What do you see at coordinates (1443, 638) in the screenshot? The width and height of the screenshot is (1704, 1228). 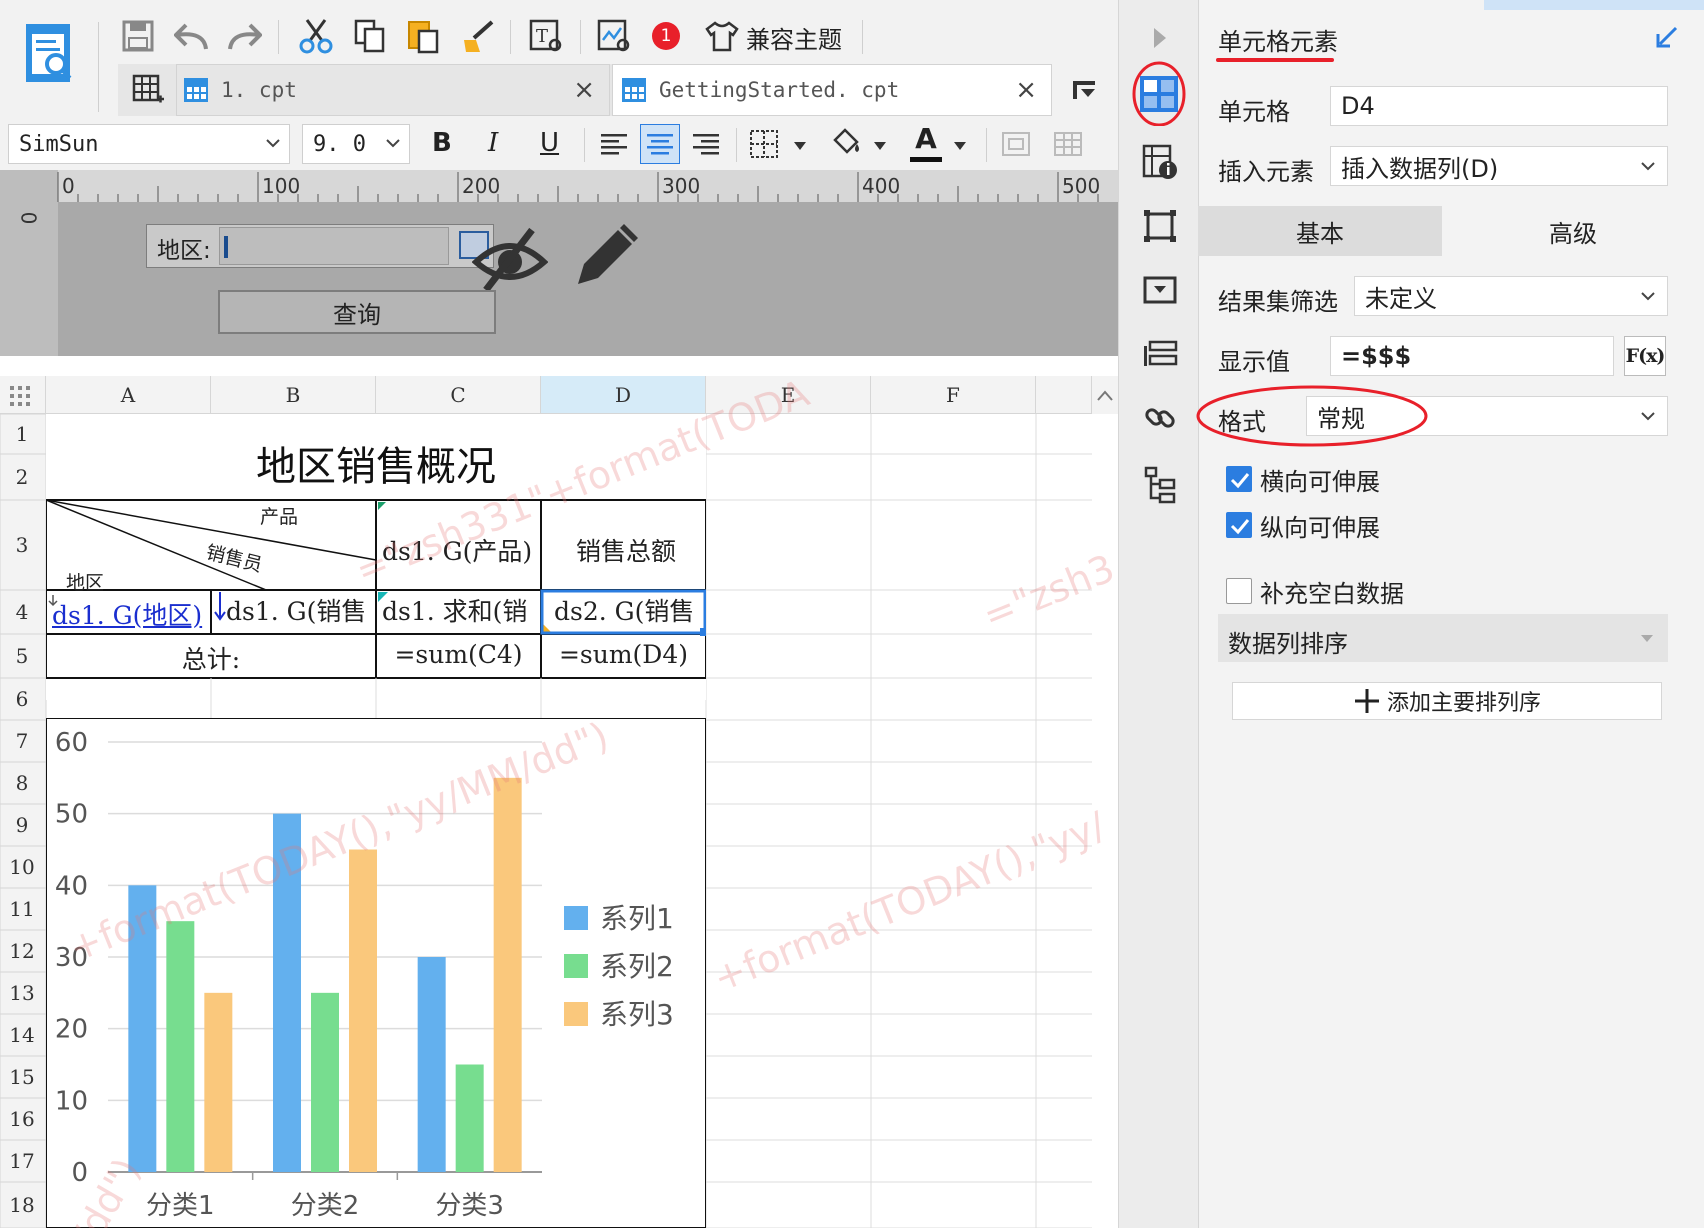 I see `sort-section-header: 数据列排序` at bounding box center [1443, 638].